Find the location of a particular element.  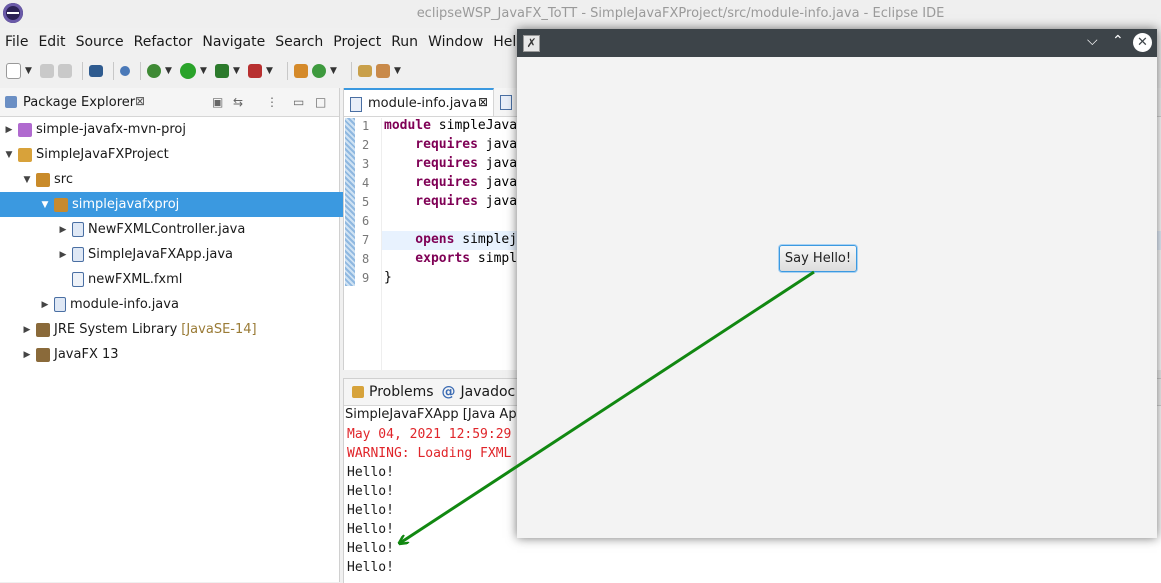

tree-item: ▶ SimpleJavaFXApp.java is located at coordinates (198, 254).